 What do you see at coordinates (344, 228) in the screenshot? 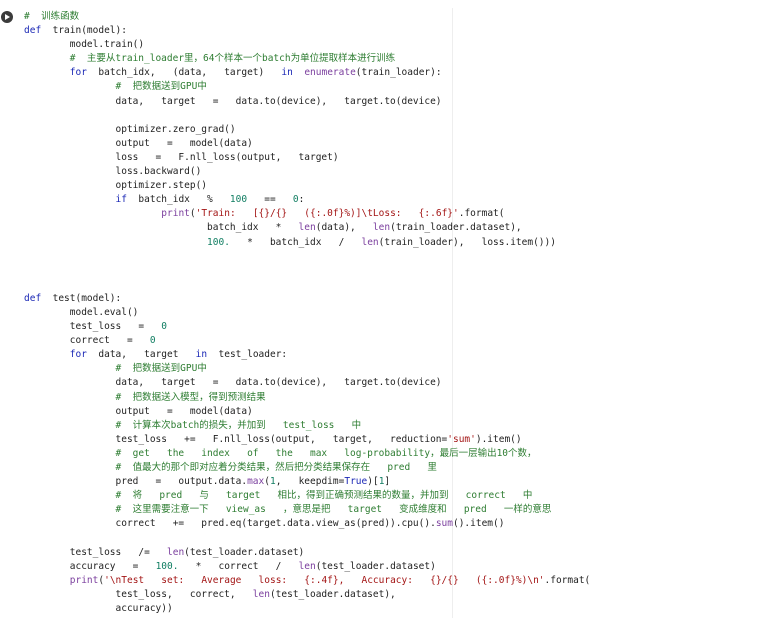
I see `code-token-plain: (data),` at bounding box center [344, 228].